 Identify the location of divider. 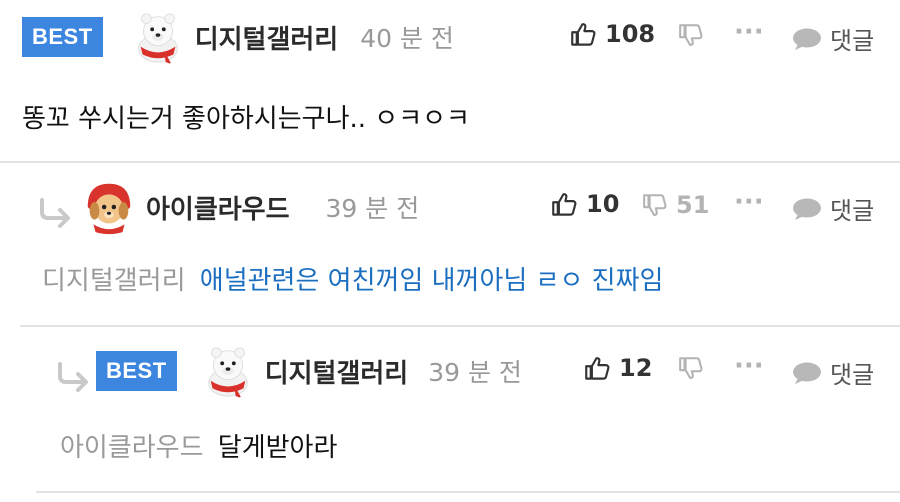
(468, 492).